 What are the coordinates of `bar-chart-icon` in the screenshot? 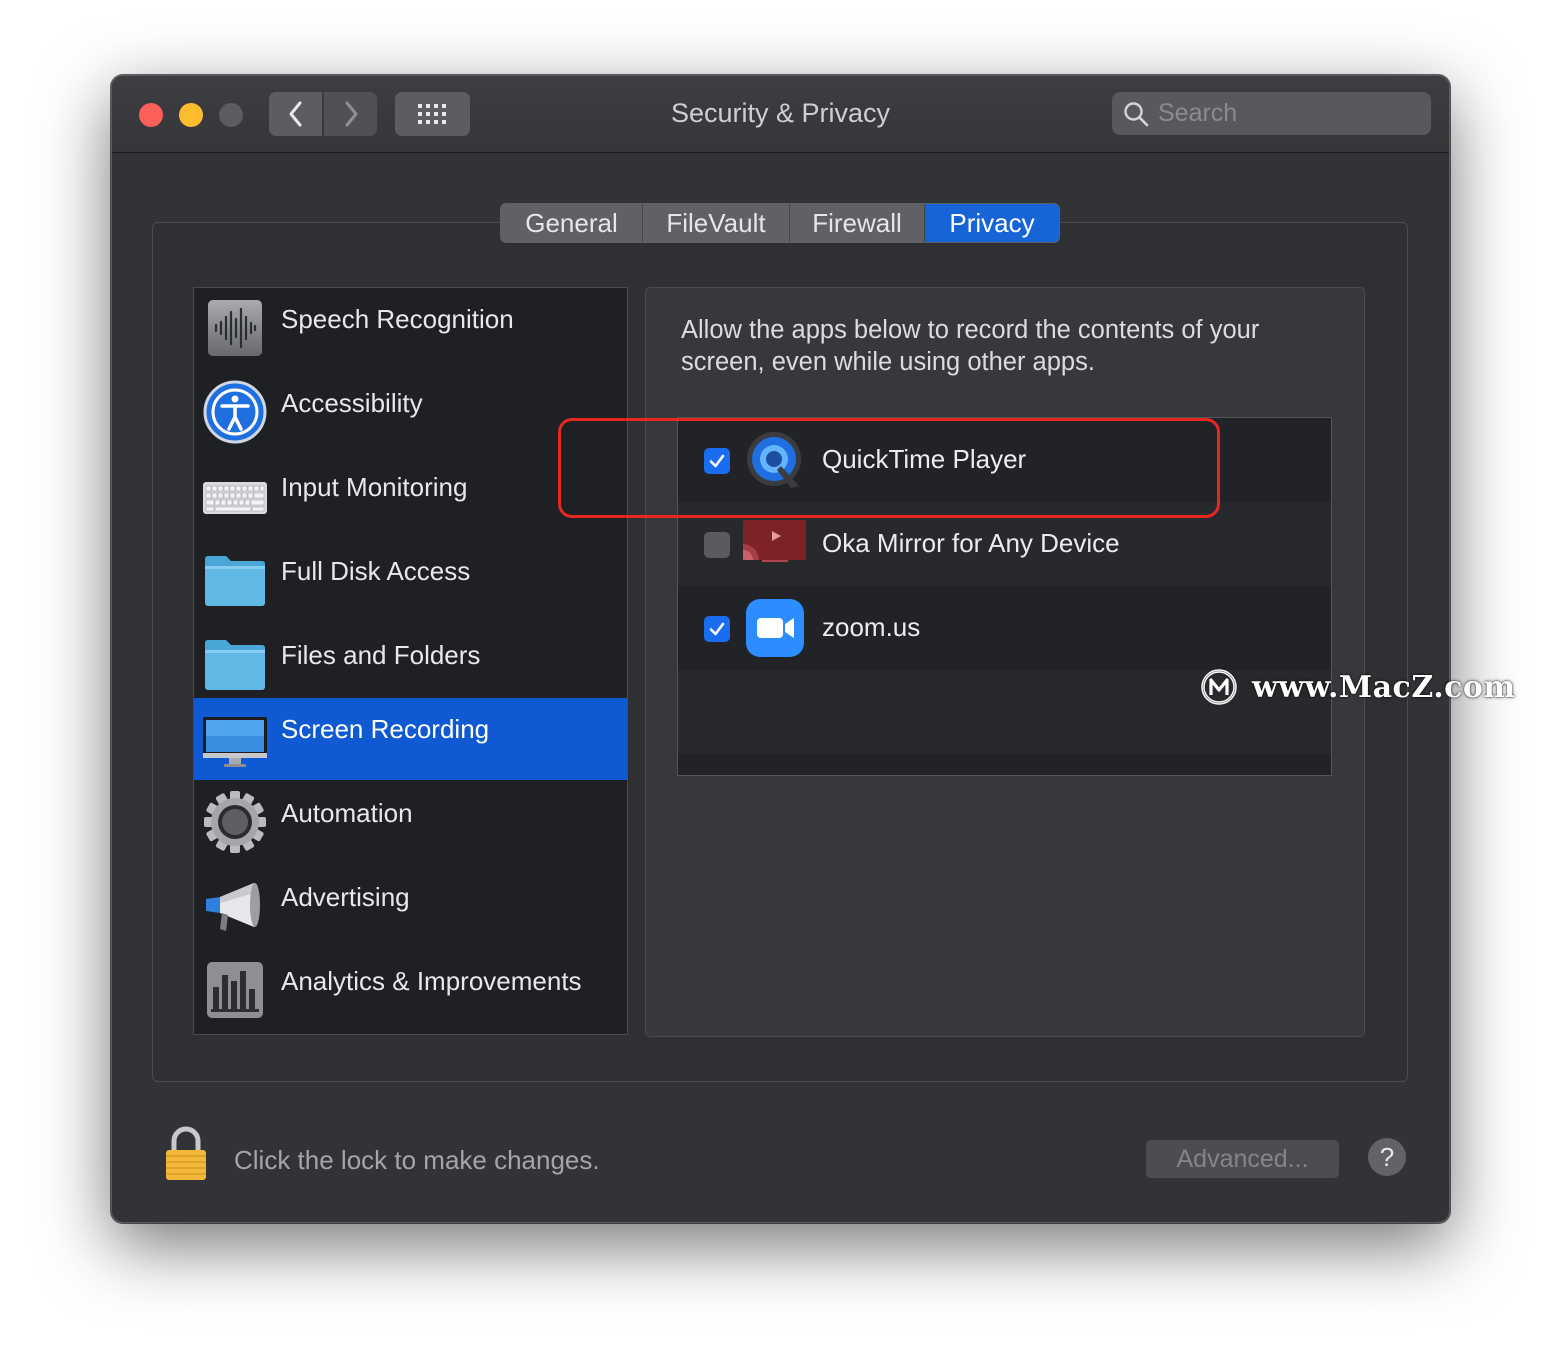 It's located at (235, 990).